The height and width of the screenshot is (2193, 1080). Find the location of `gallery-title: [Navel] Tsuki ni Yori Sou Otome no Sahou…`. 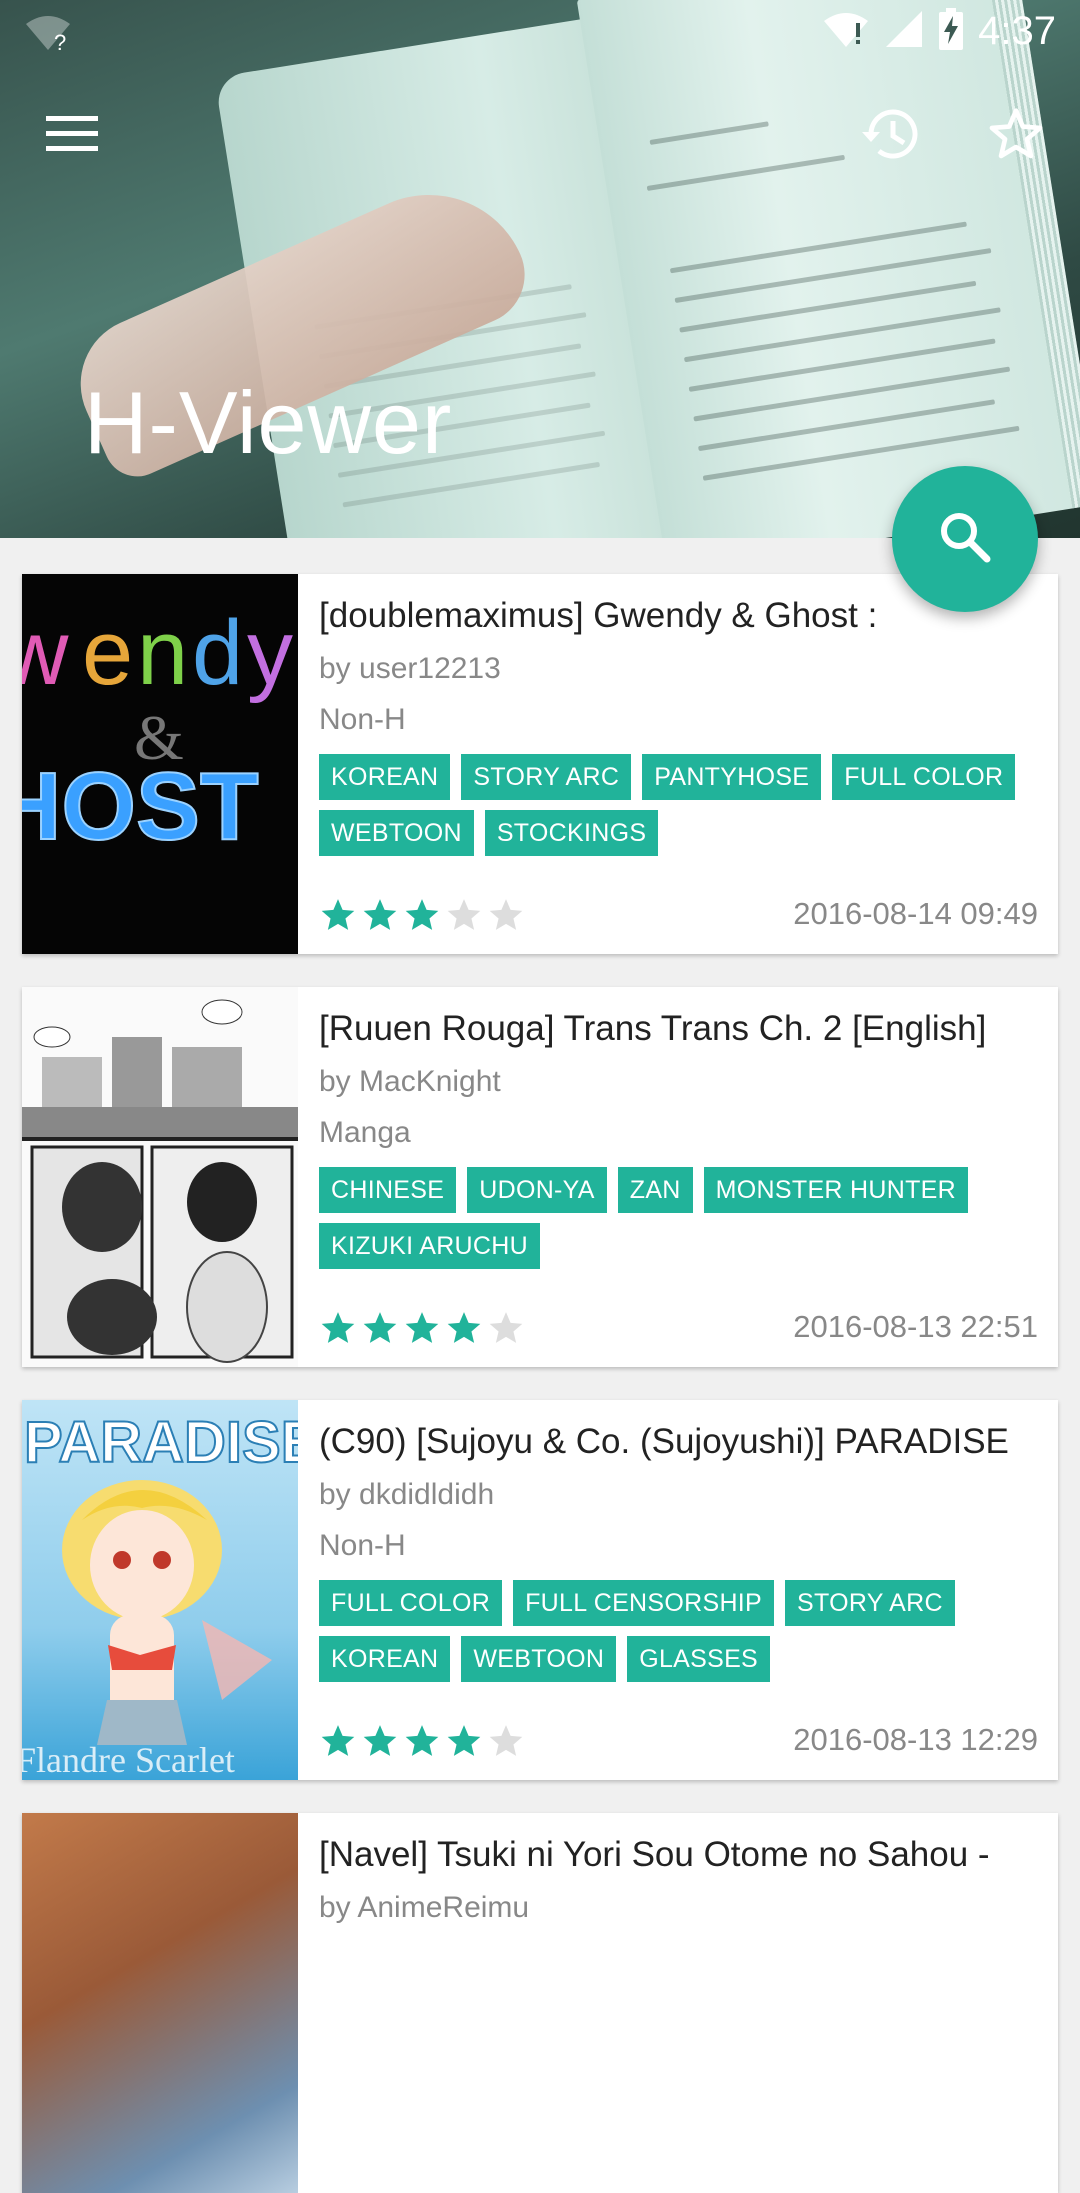

gallery-title: [Navel] Tsuki ni Yori Sou Otome no Sahou… is located at coordinates (654, 1854).